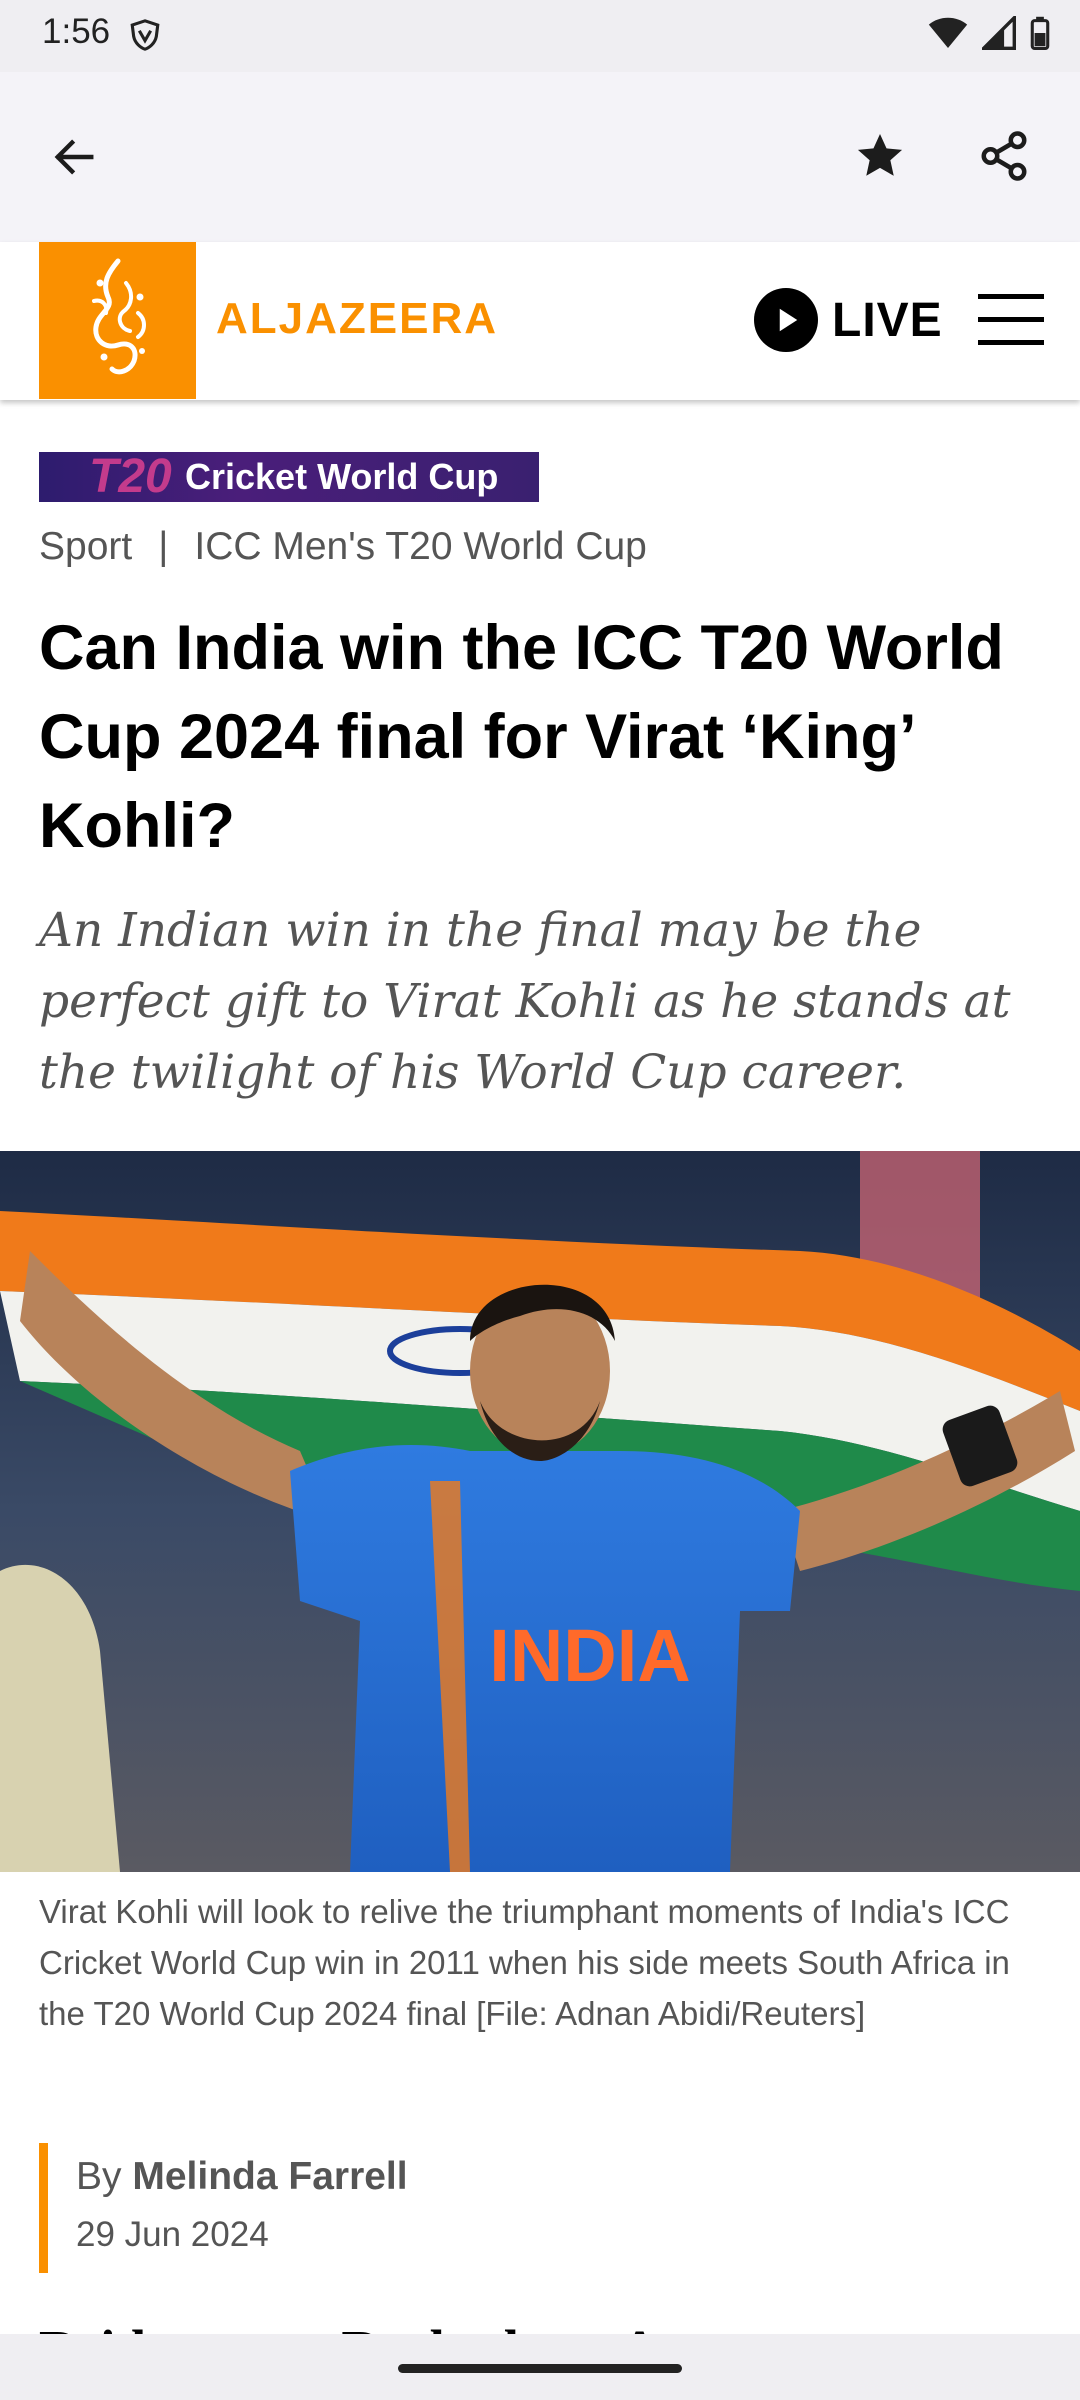  Describe the element at coordinates (1011, 320) in the screenshot. I see `hamburger-menu-icon` at that location.